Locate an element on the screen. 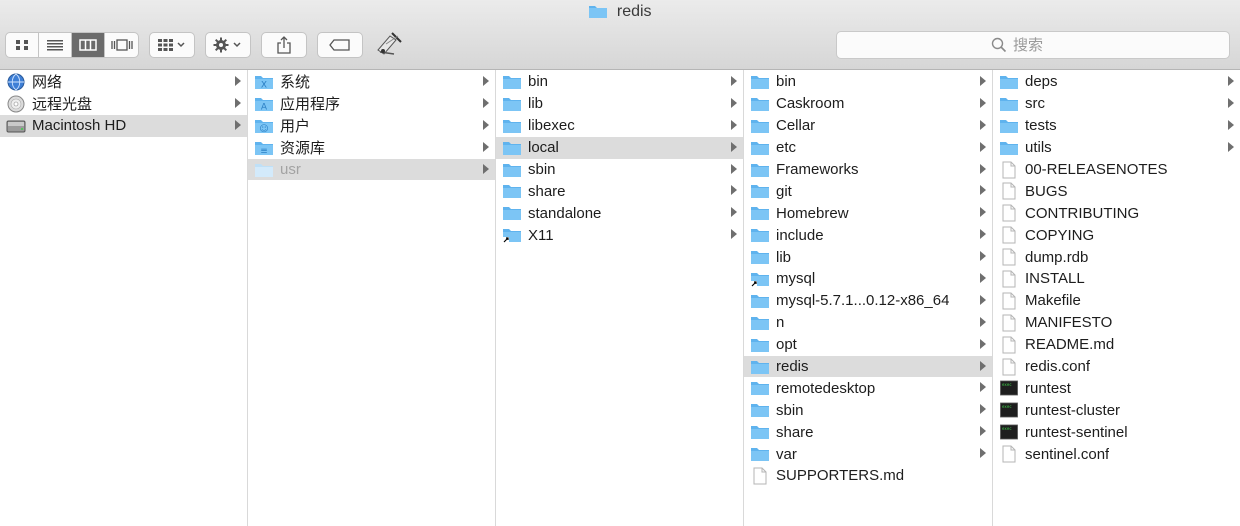  list-view-button is located at coordinates (55, 45).